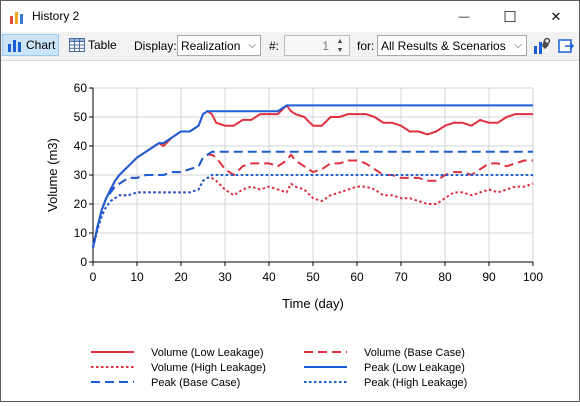 The height and width of the screenshot is (406, 580). Describe the element at coordinates (313, 277) in the screenshot. I see `x-tick-label: 50` at that location.